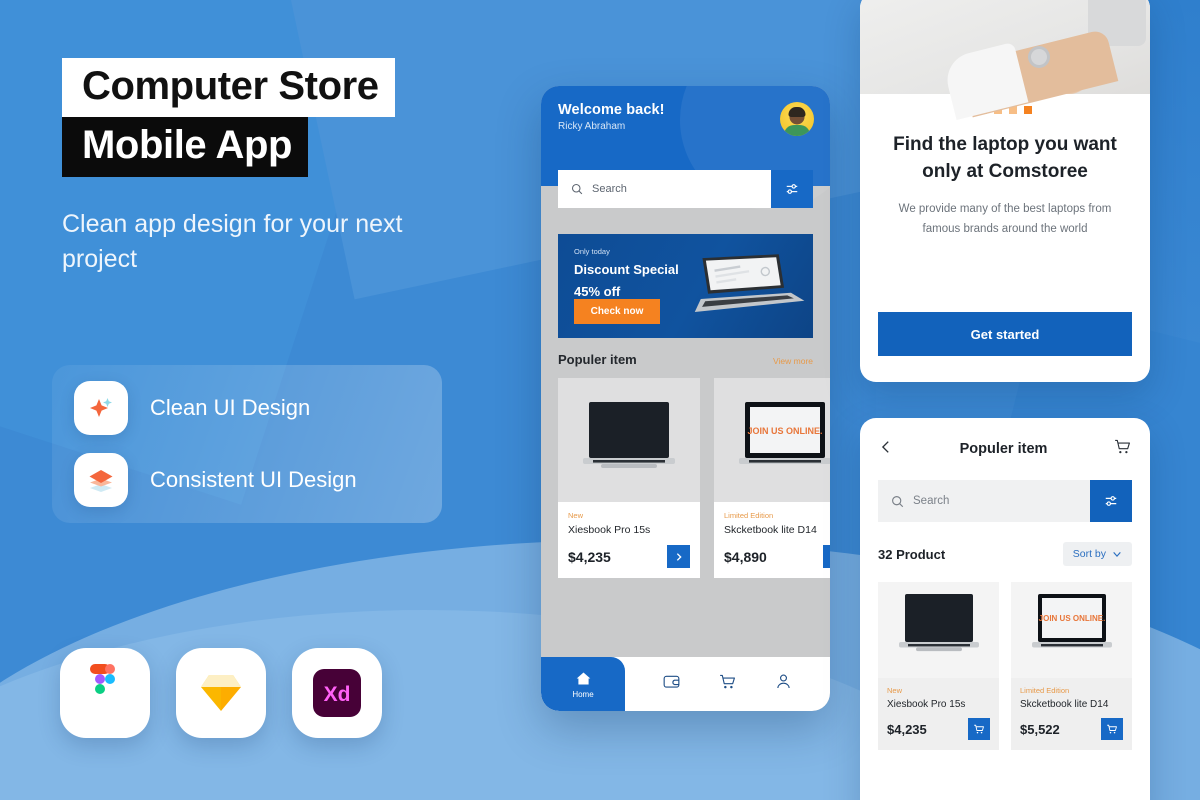 Image resolution: width=1200 pixels, height=800 pixels. I want to click on greeting-text: Welcome back!, so click(611, 110).